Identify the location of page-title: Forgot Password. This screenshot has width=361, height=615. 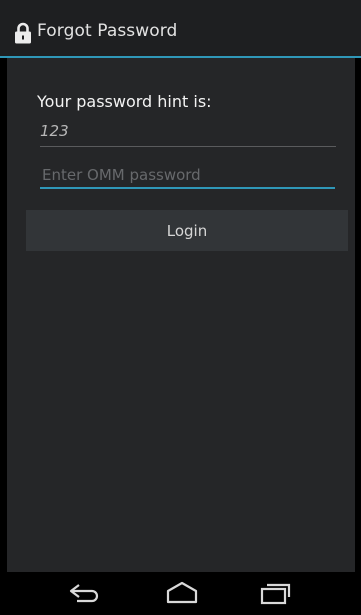
(107, 31).